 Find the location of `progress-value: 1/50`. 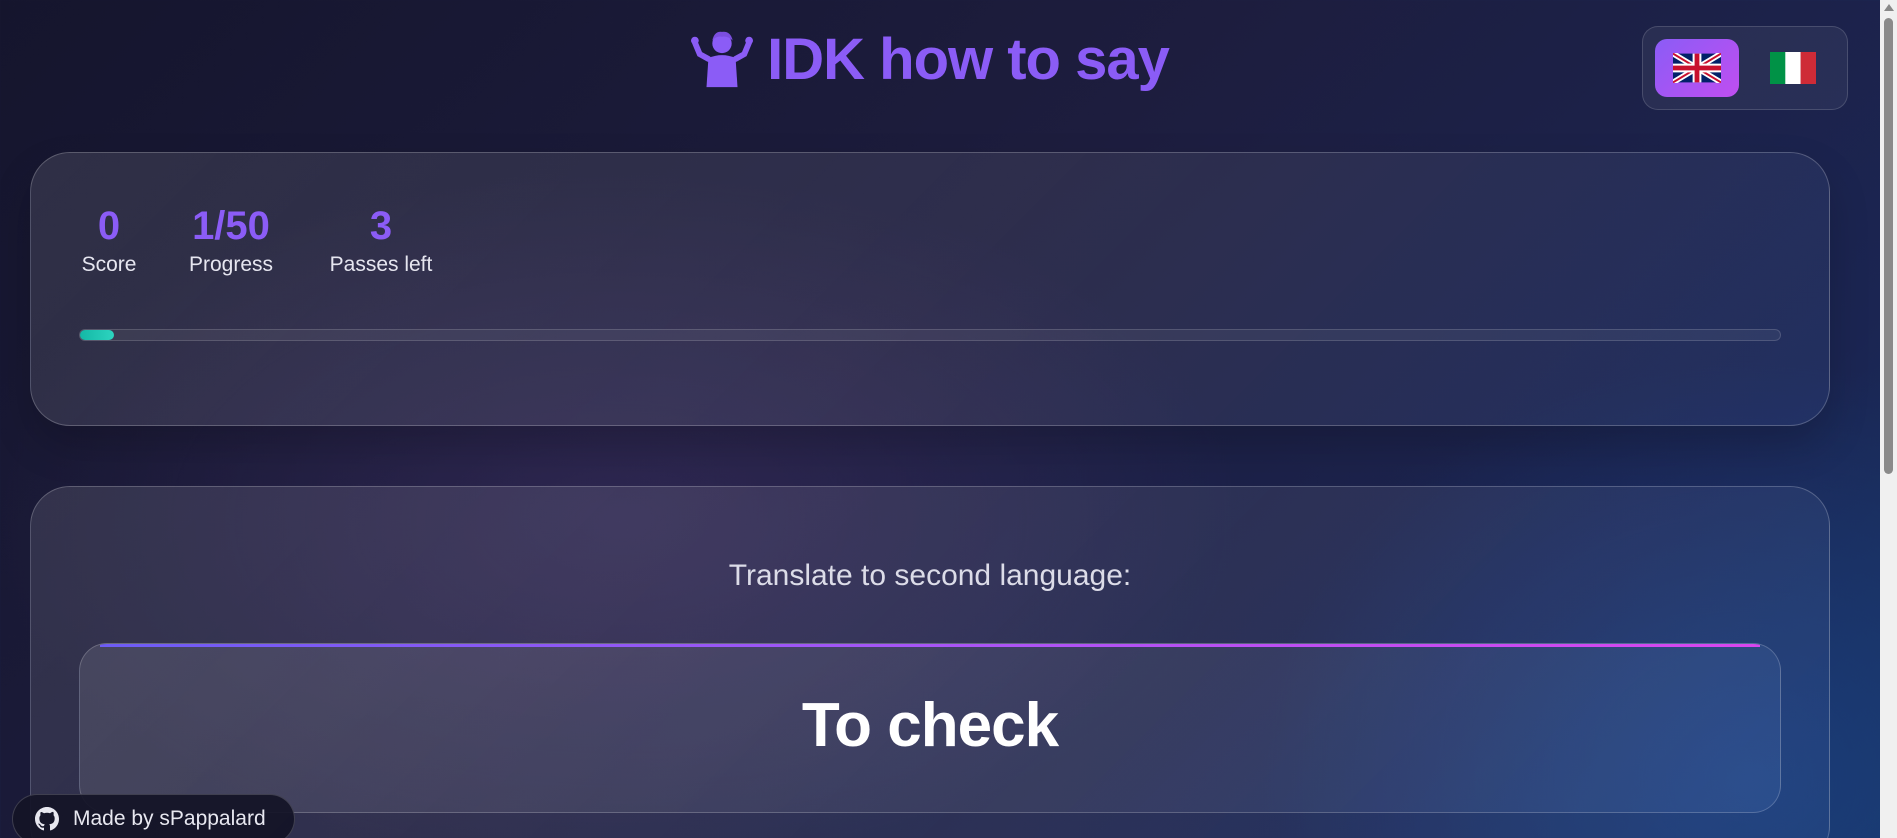

progress-value: 1/50 is located at coordinates (231, 226).